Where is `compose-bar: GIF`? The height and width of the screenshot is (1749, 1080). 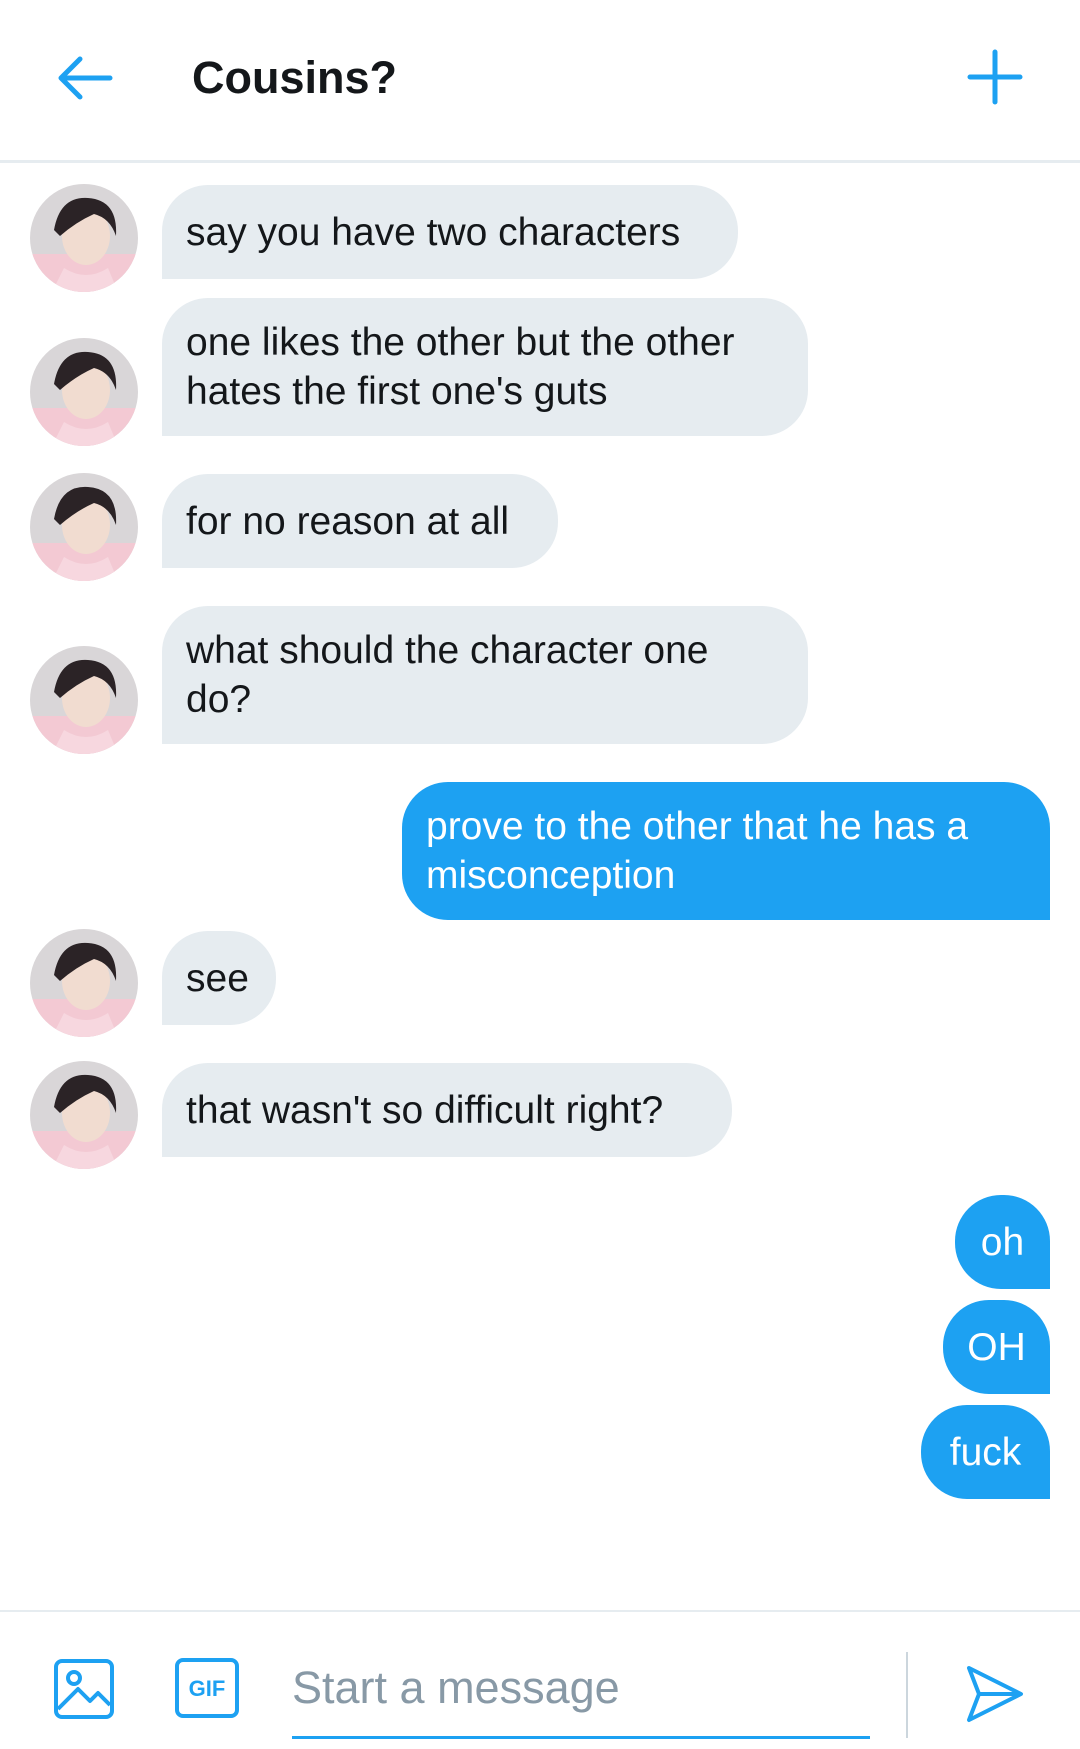
compose-bar: GIF is located at coordinates (540, 1679).